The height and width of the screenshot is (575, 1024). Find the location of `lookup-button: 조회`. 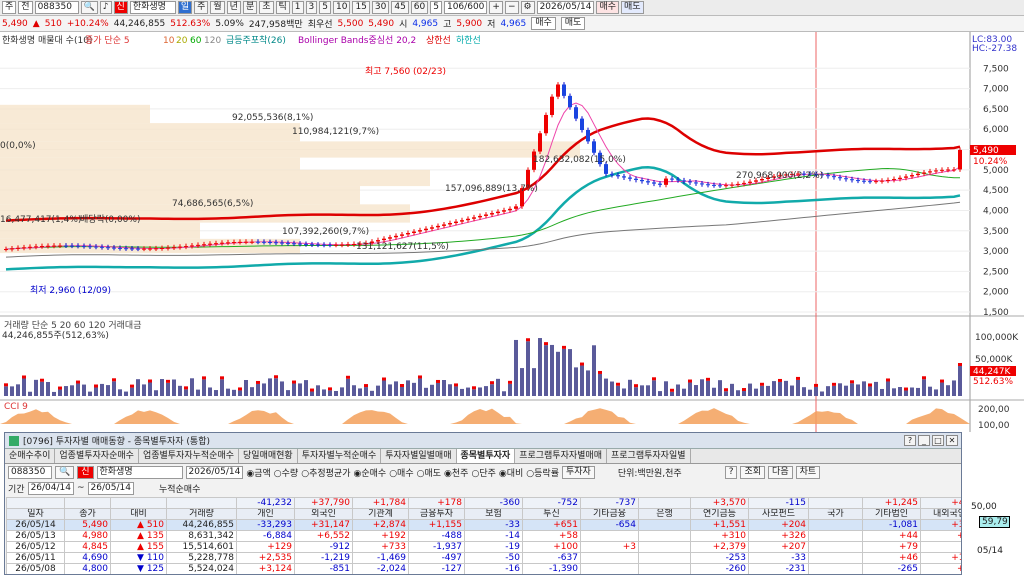

lookup-button: 조회 is located at coordinates (752, 472).